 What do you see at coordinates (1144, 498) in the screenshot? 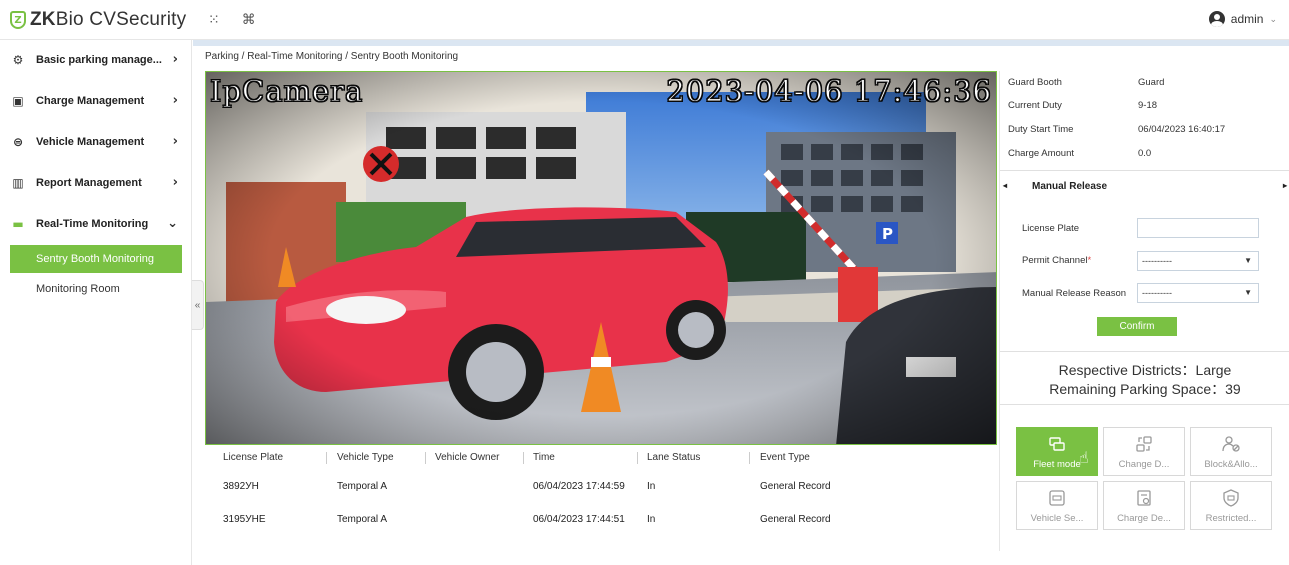
I see `charge-detail-icon` at bounding box center [1144, 498].